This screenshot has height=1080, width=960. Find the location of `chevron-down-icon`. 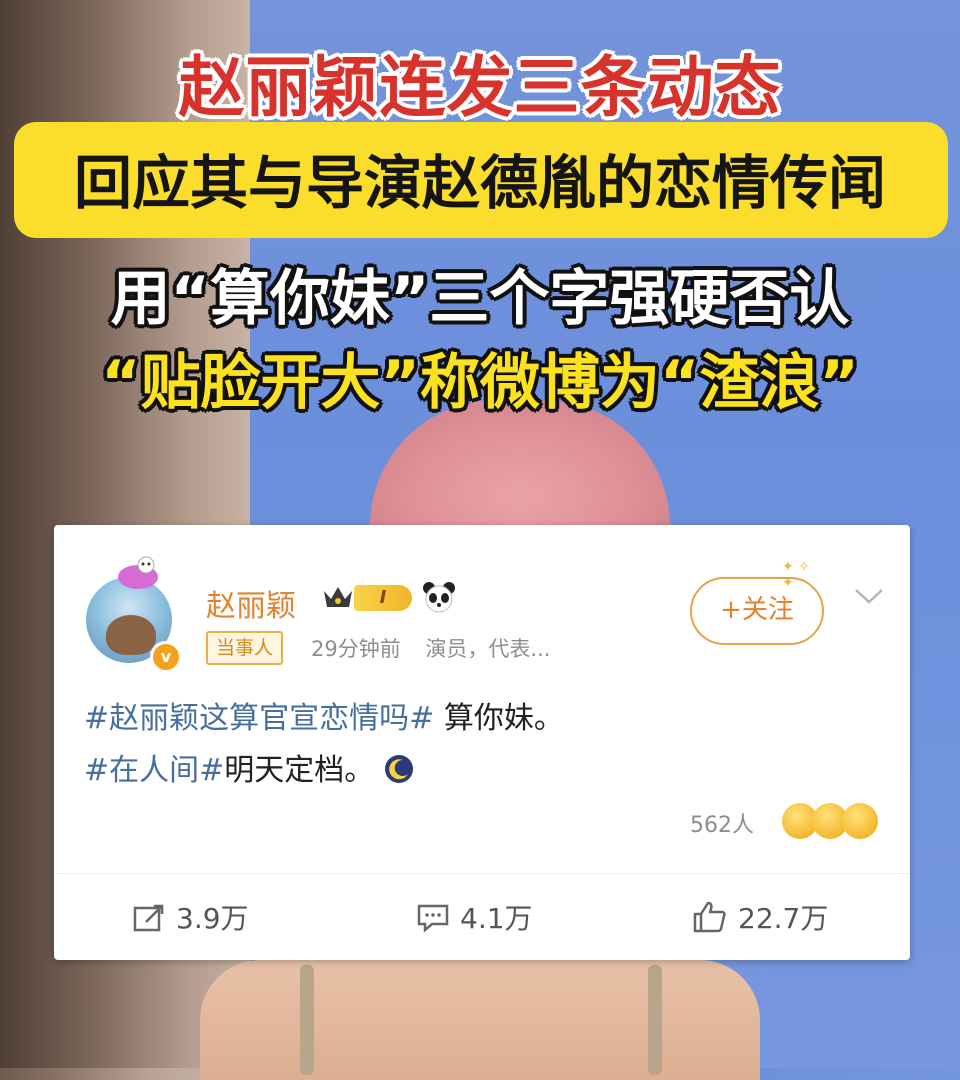

chevron-down-icon is located at coordinates (869, 596).